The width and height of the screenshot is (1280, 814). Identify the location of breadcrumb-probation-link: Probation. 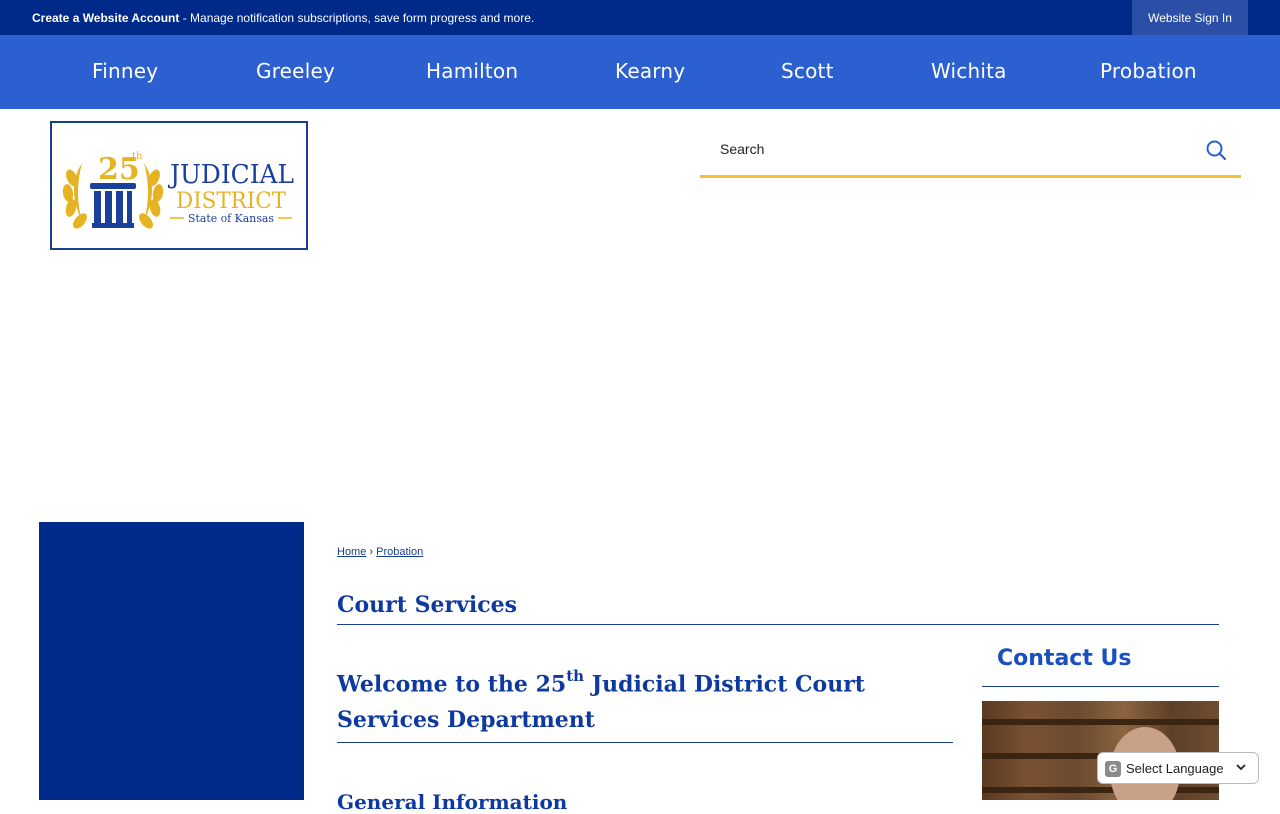
(399, 552).